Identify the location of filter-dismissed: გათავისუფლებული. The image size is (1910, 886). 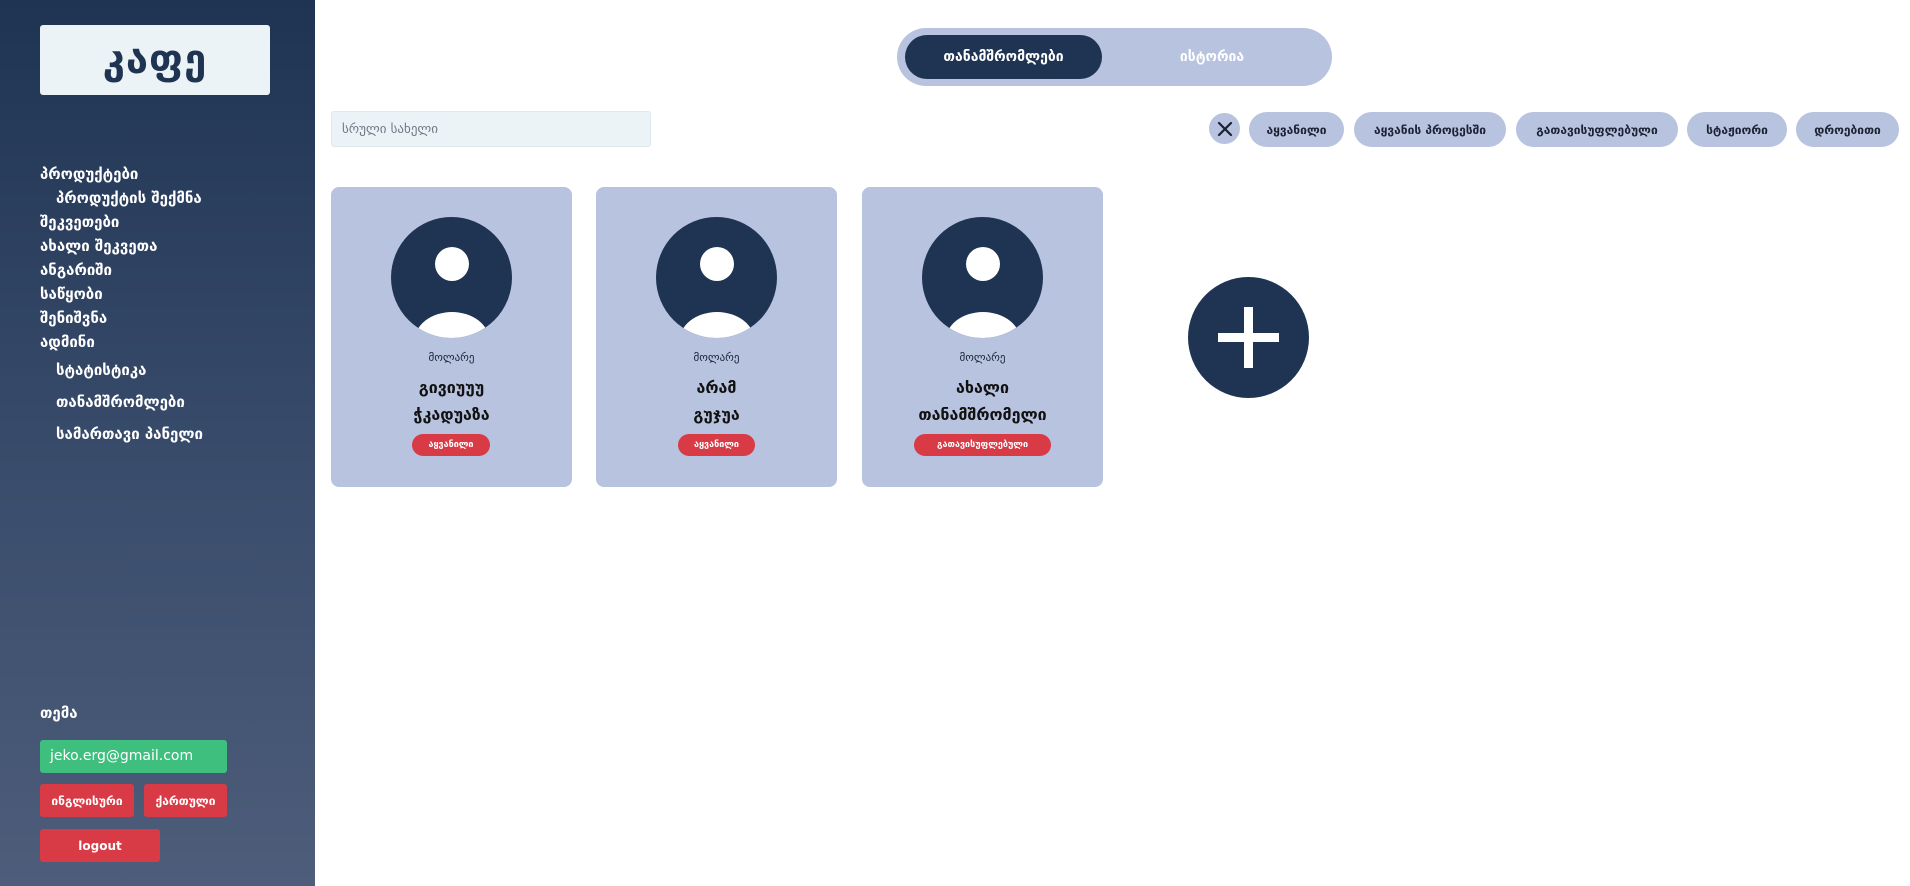
(1597, 129).